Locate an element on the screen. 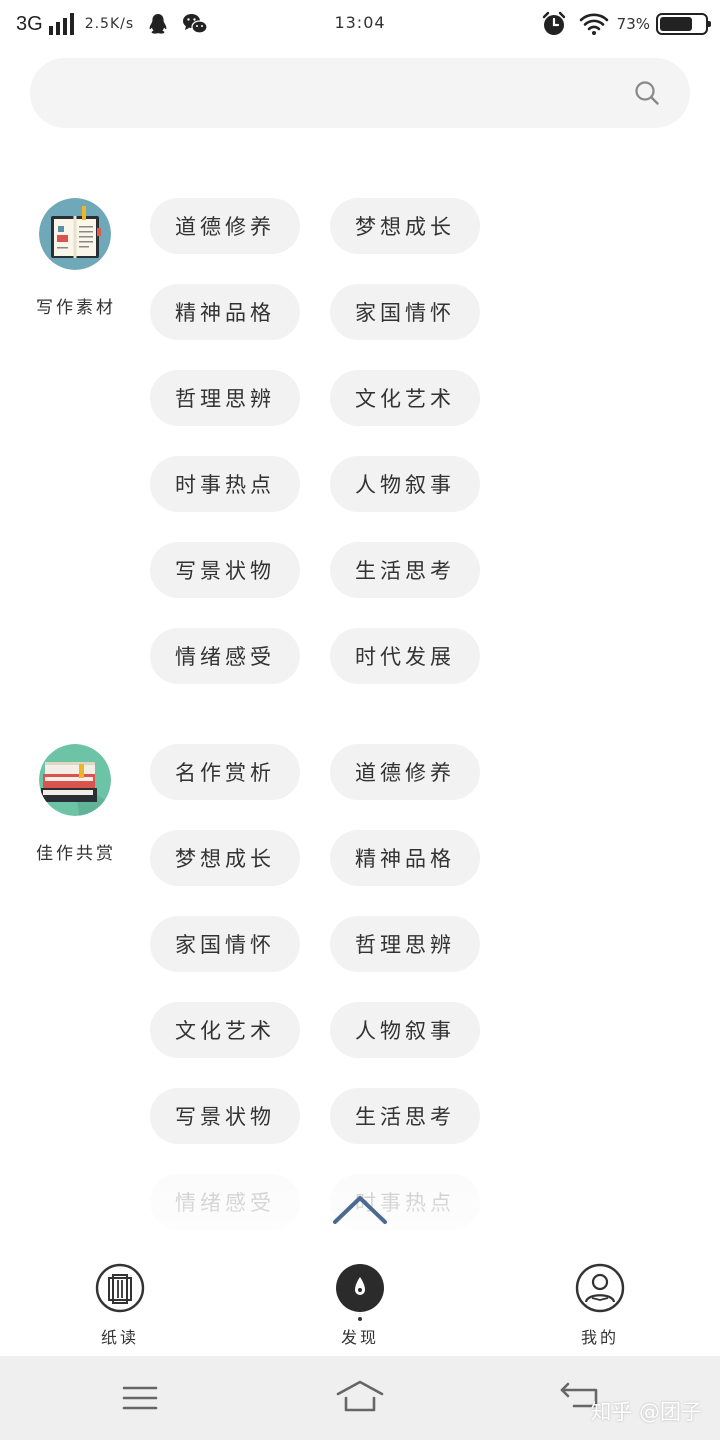 This screenshot has height=1440, width=720. search-bar is located at coordinates (360, 93).